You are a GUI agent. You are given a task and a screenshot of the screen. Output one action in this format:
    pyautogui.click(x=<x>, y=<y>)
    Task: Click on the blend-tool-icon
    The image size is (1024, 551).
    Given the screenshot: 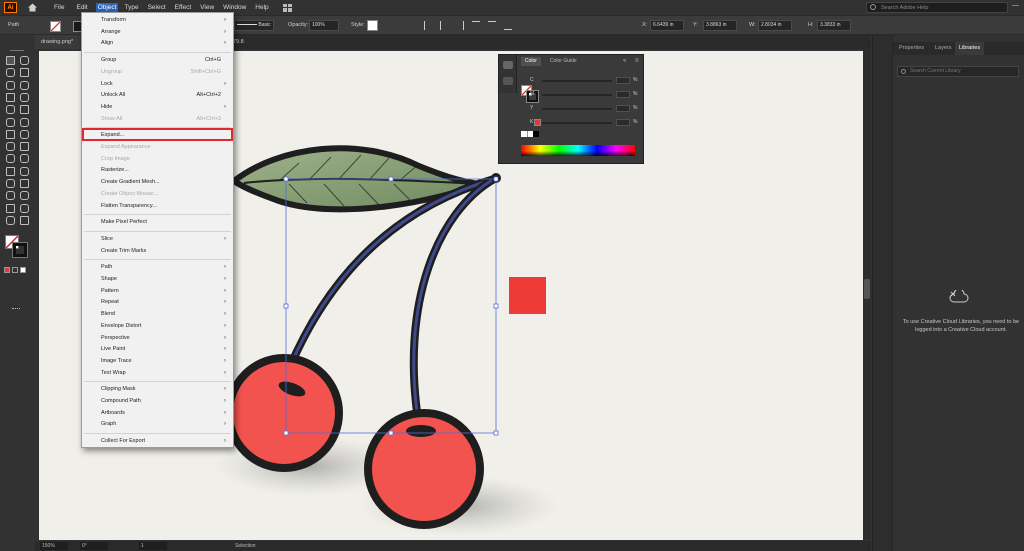 What is the action you would take?
    pyautogui.click(x=24, y=183)
    